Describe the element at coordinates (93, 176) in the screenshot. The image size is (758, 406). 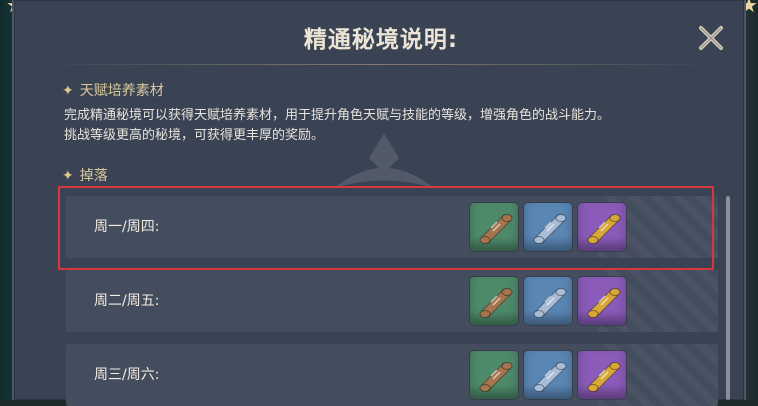
I see `section-header-label: 掉落` at that location.